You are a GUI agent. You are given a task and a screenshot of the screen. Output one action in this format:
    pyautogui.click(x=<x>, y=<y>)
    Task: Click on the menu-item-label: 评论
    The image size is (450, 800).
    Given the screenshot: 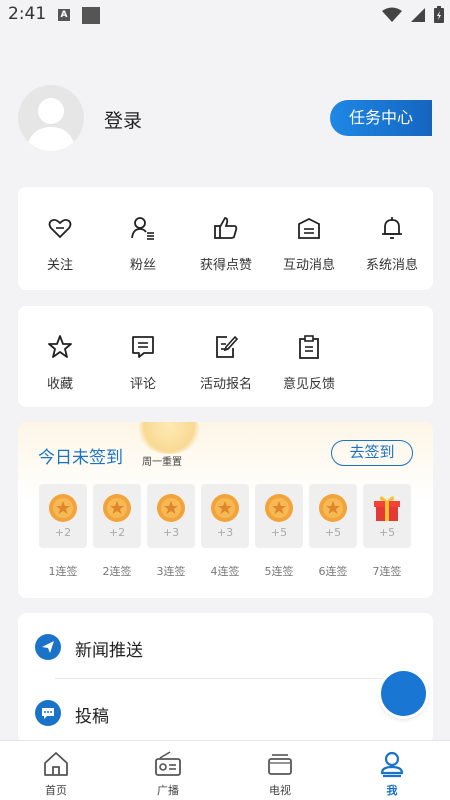 What is the action you would take?
    pyautogui.click(x=142, y=384)
    